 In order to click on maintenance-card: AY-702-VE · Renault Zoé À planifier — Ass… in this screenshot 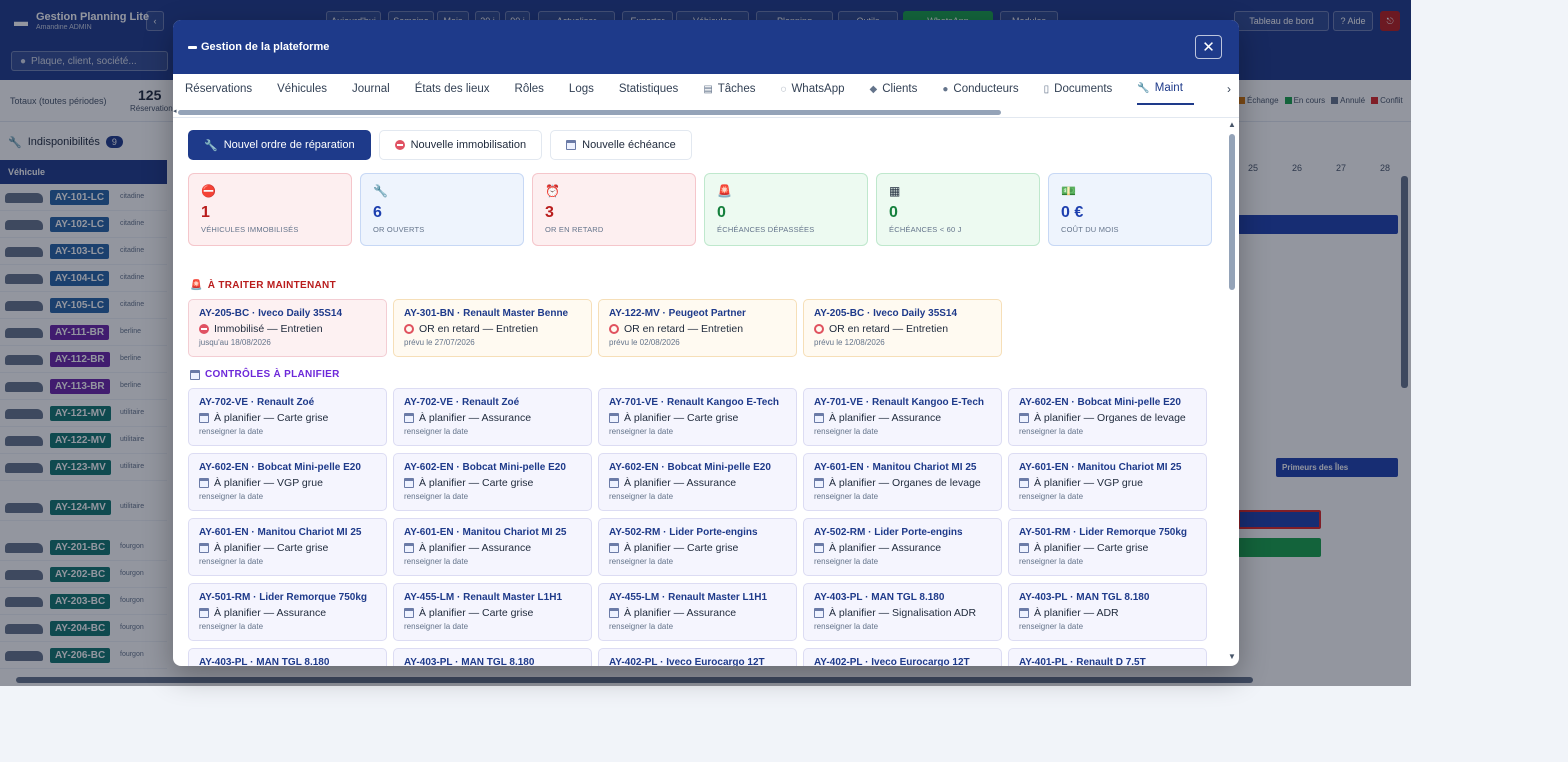, I will do `click(492, 417)`.